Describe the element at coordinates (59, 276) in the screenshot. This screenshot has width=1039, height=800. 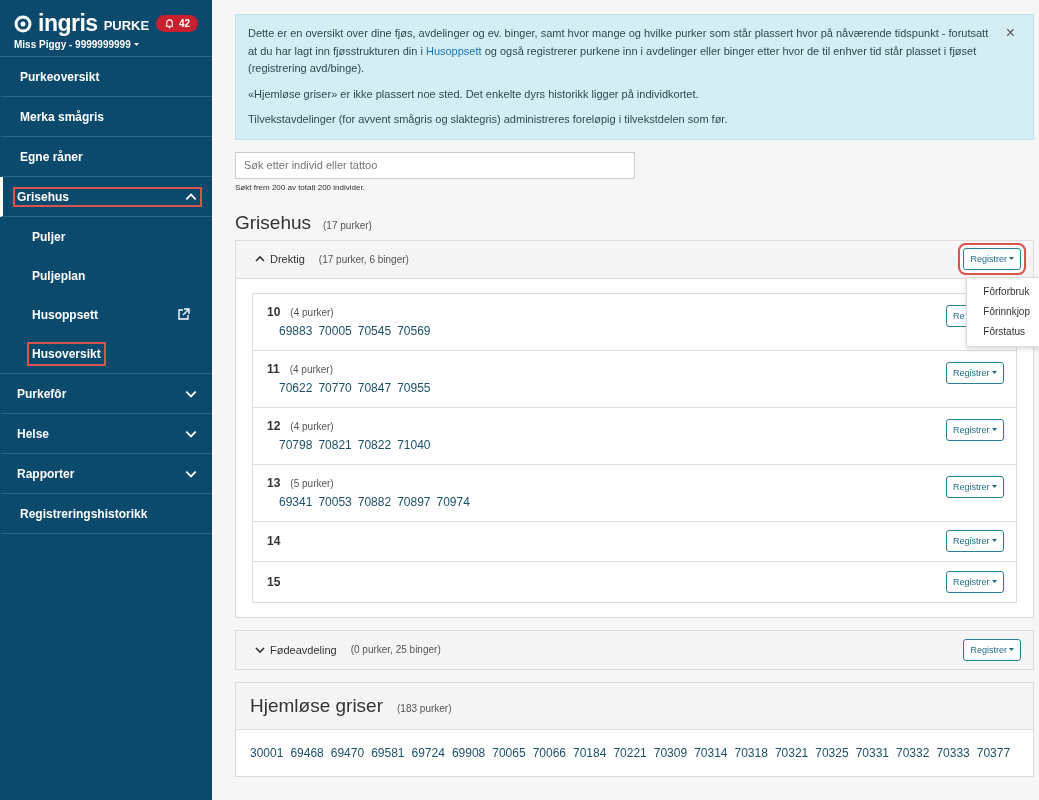
I see `sidebar-subitem-label: Puljeplan` at that location.